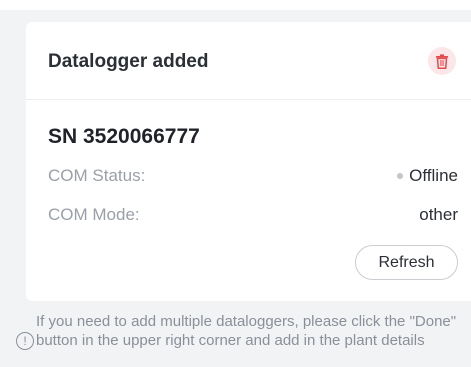 The image size is (471, 367). I want to click on com-mode-value: other, so click(438, 214).